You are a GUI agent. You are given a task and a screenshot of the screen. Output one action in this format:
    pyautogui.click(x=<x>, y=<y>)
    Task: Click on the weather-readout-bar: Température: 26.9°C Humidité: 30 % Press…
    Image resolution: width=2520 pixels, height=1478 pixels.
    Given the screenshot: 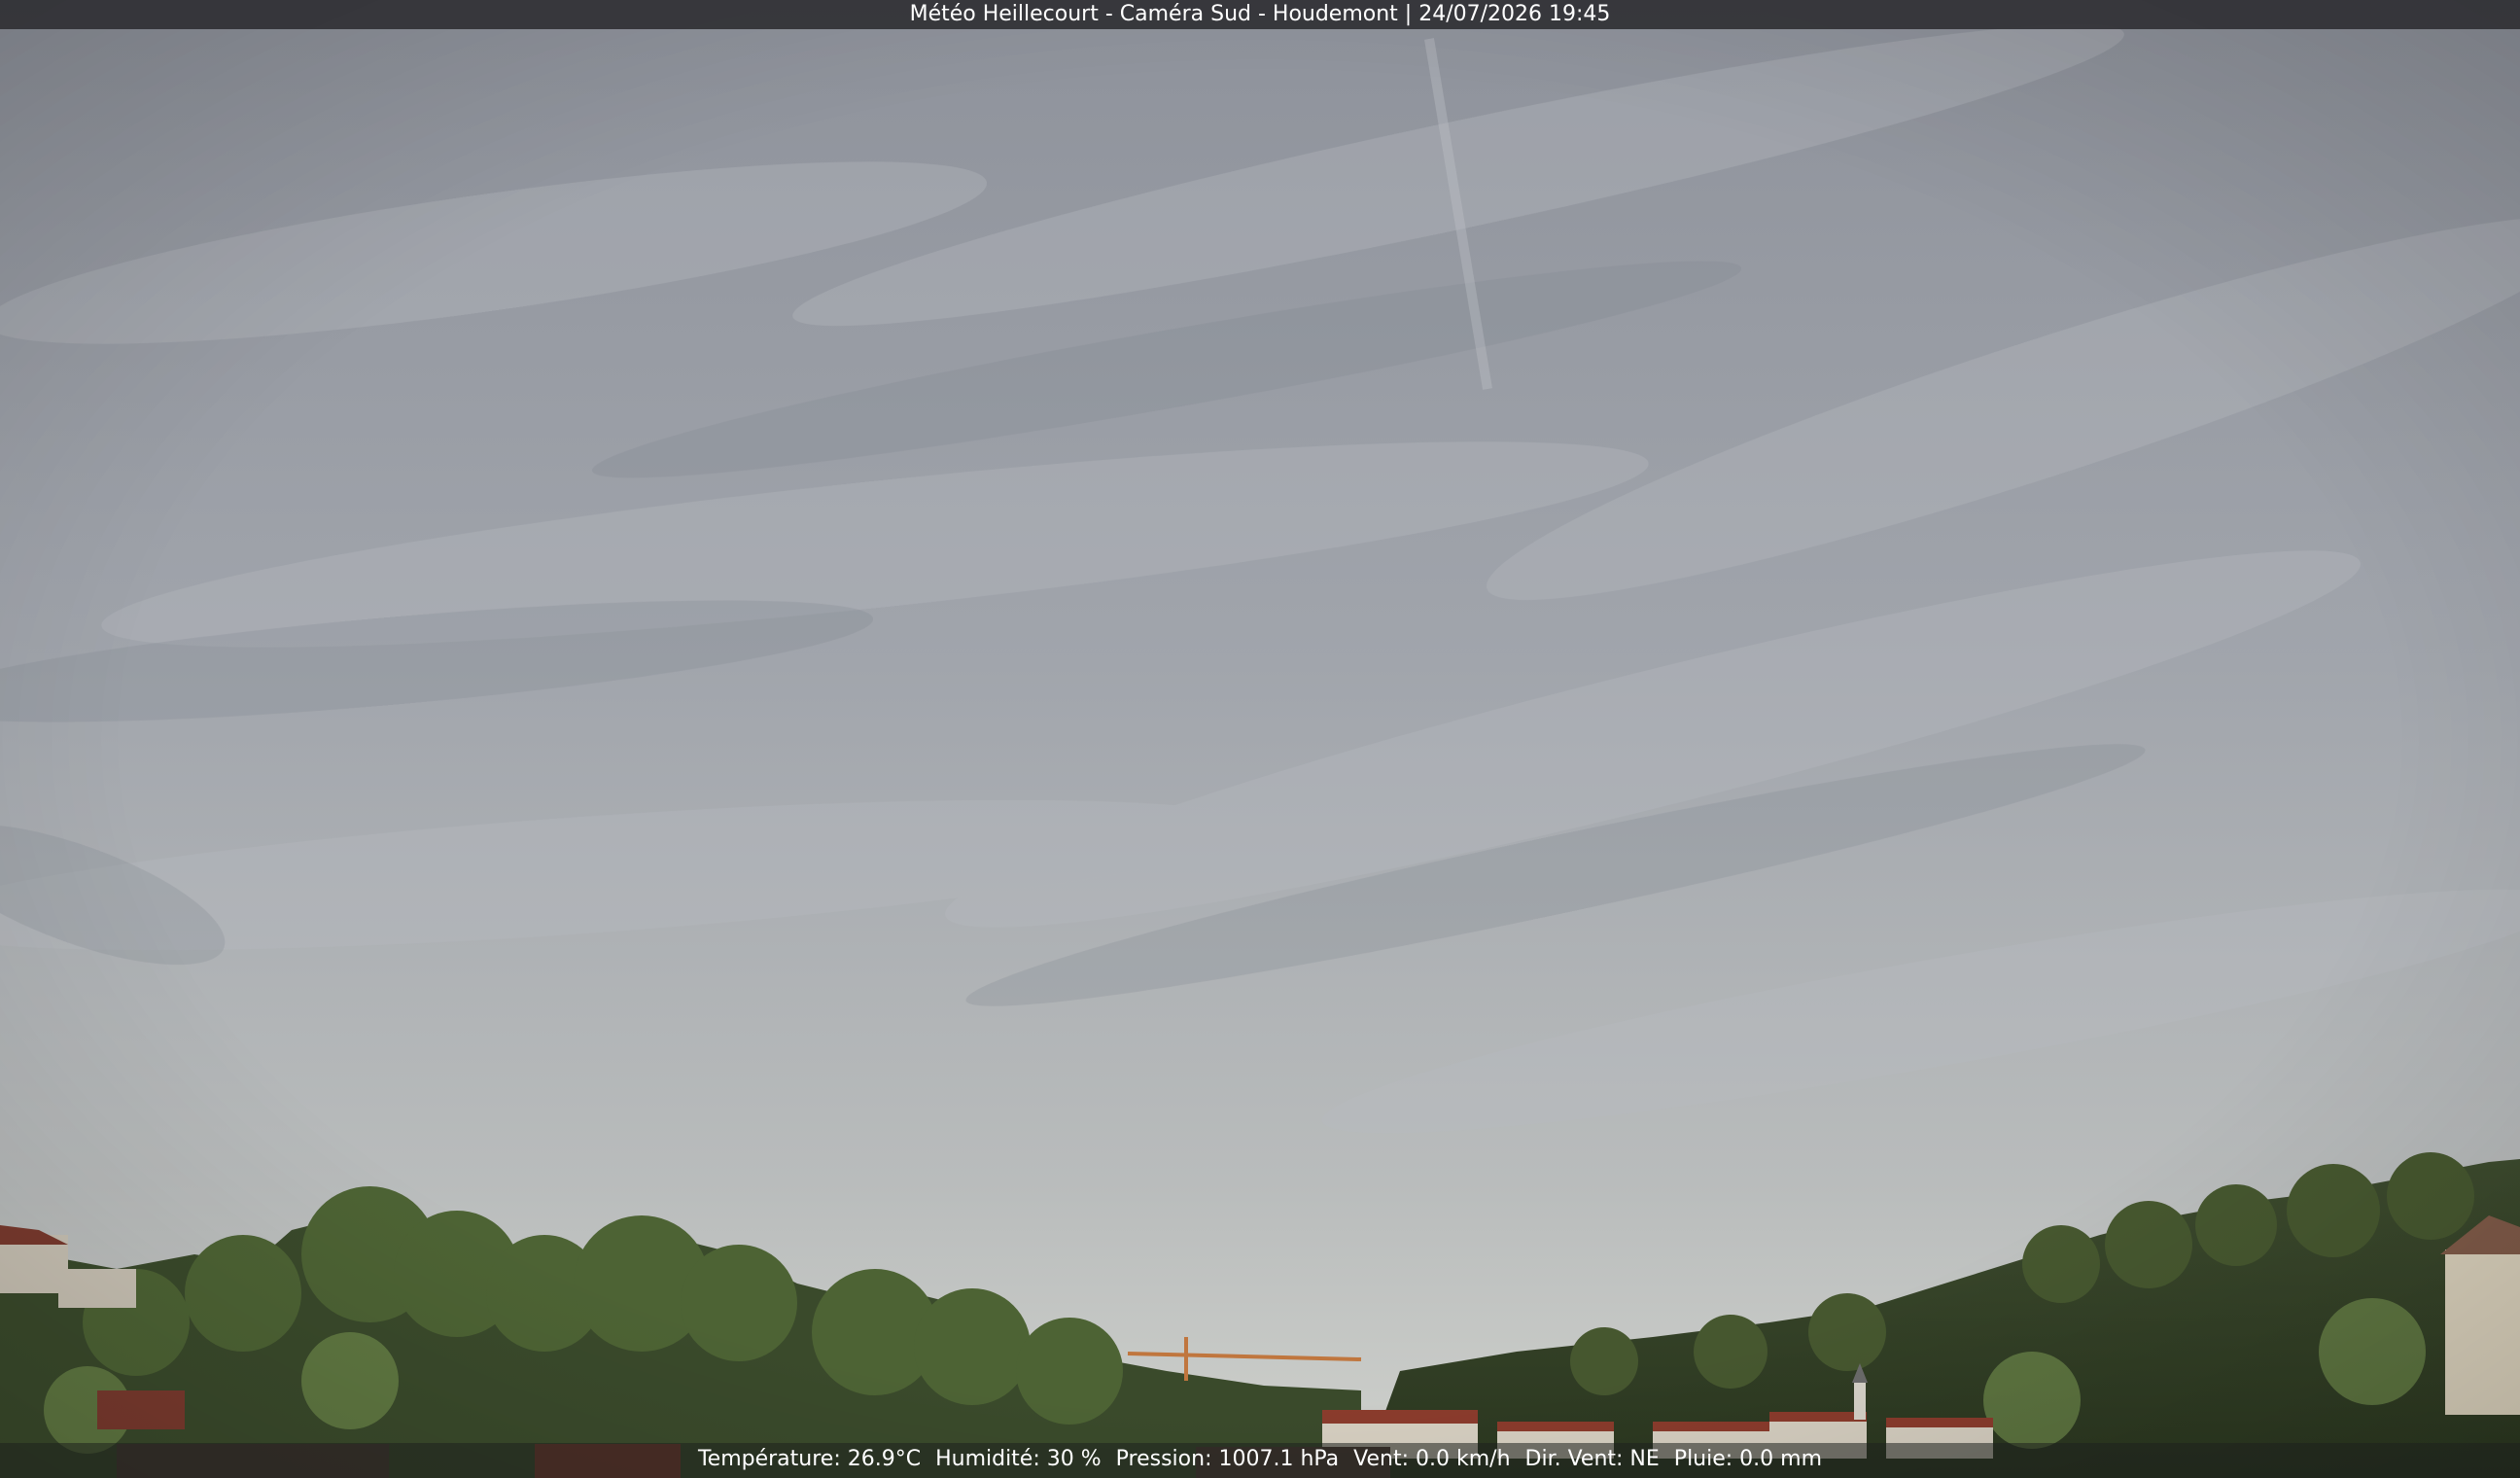 What is the action you would take?
    pyautogui.click(x=1260, y=1460)
    